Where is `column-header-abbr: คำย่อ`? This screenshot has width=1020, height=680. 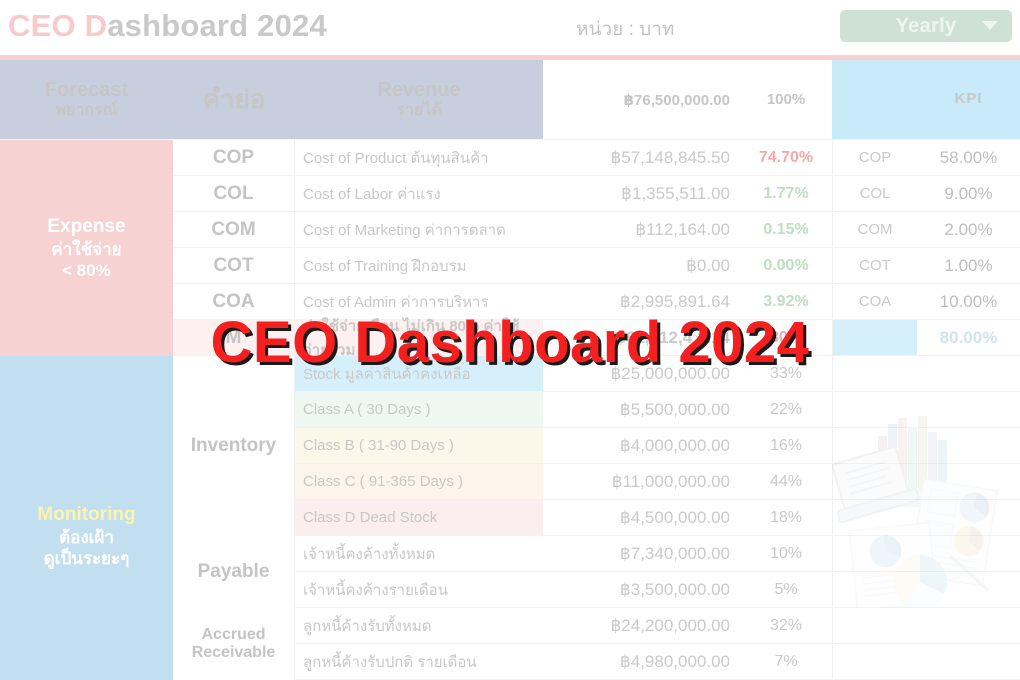
column-header-abbr: คำย่อ is located at coordinates (234, 100).